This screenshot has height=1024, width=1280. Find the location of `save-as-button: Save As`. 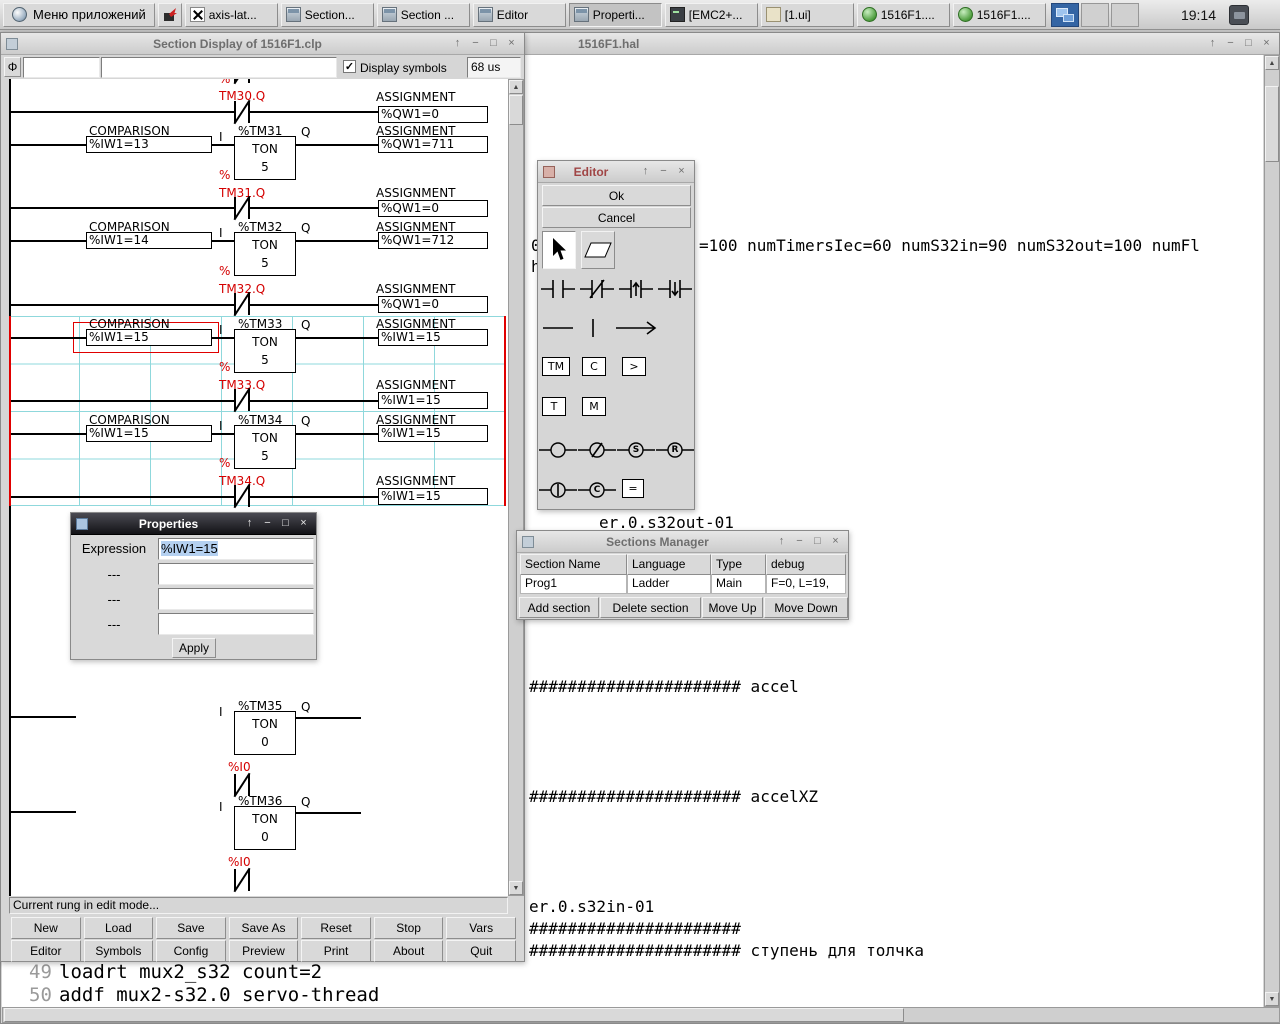

save-as-button: Save As is located at coordinates (263, 928).